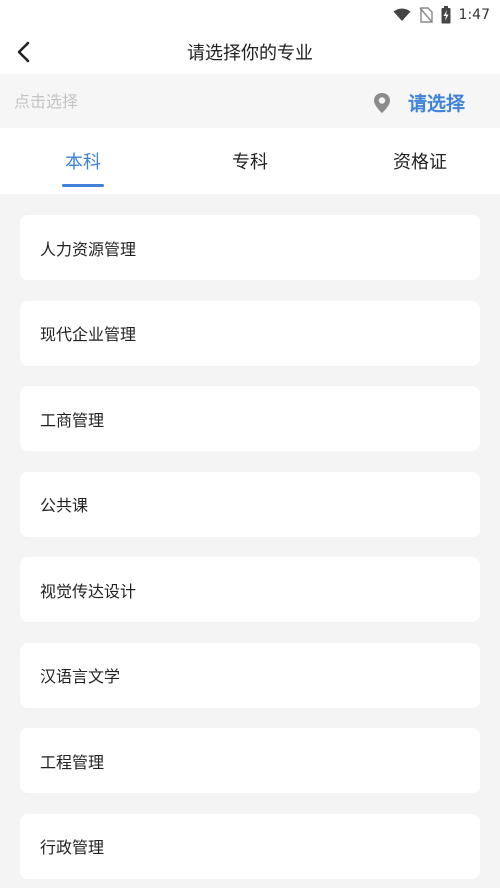 This screenshot has width=500, height=888. I want to click on chevron-left-icon, so click(23, 52).